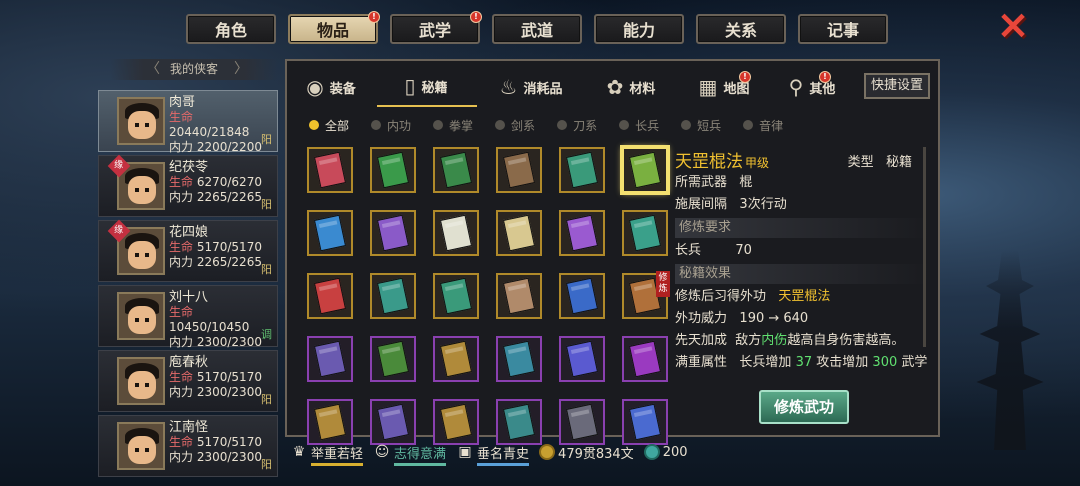  What do you see at coordinates (804, 407) in the screenshot?
I see `practice-skill-button: 修炼武功` at bounding box center [804, 407].